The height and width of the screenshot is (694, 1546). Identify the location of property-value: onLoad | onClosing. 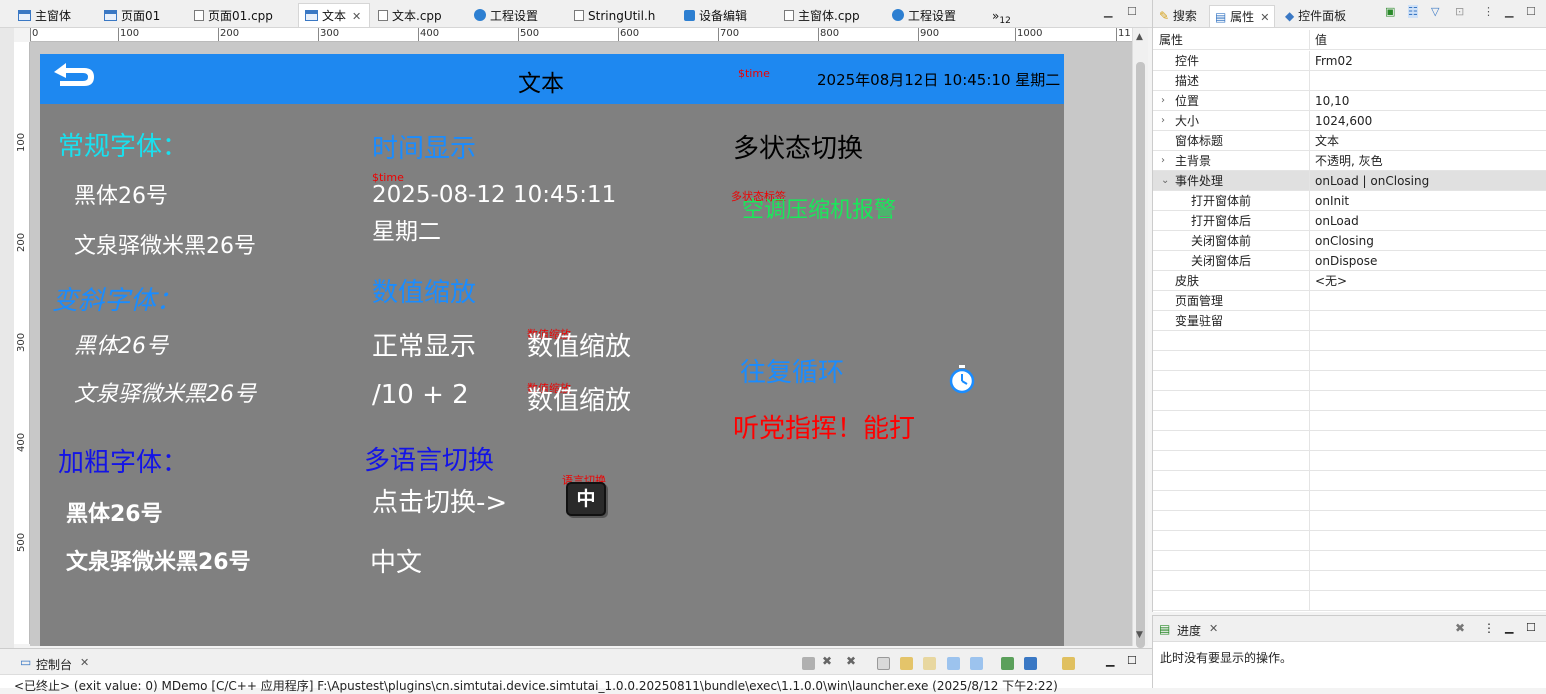
(1372, 181).